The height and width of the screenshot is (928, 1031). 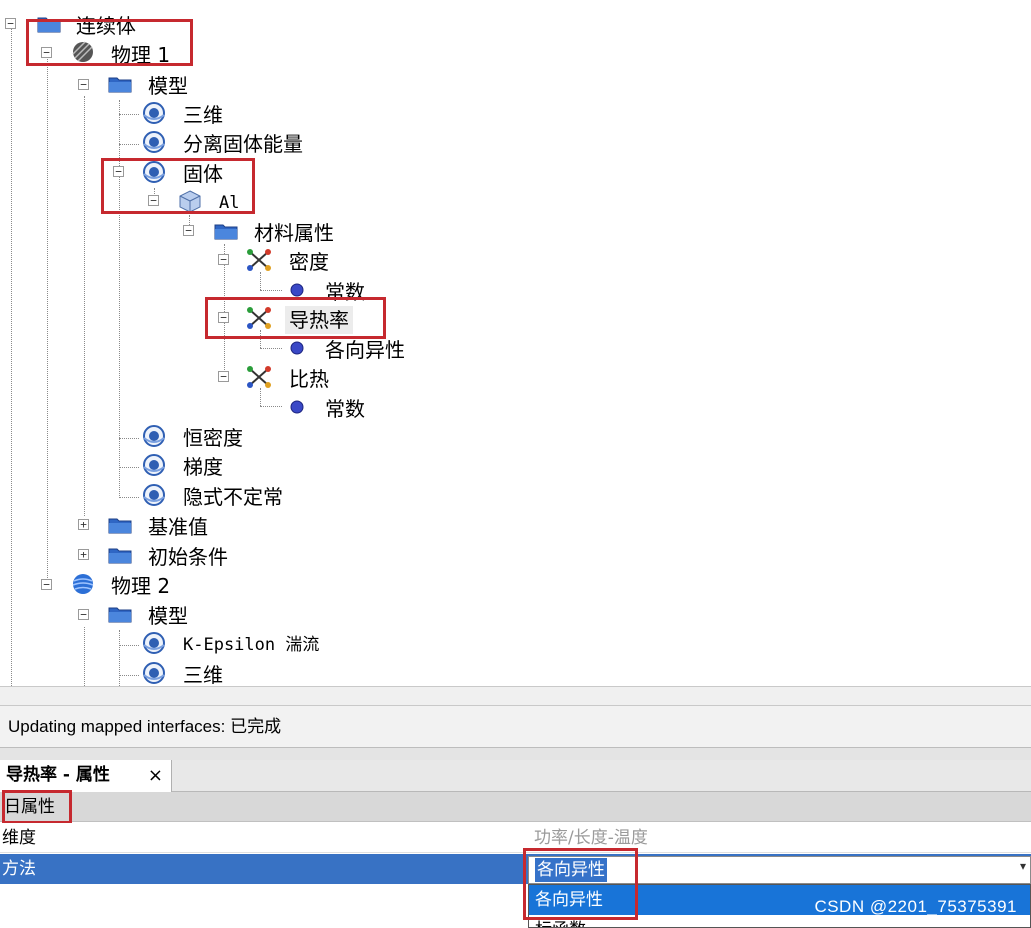 I want to click on tree-node-label: 物理 2, so click(x=141, y=586).